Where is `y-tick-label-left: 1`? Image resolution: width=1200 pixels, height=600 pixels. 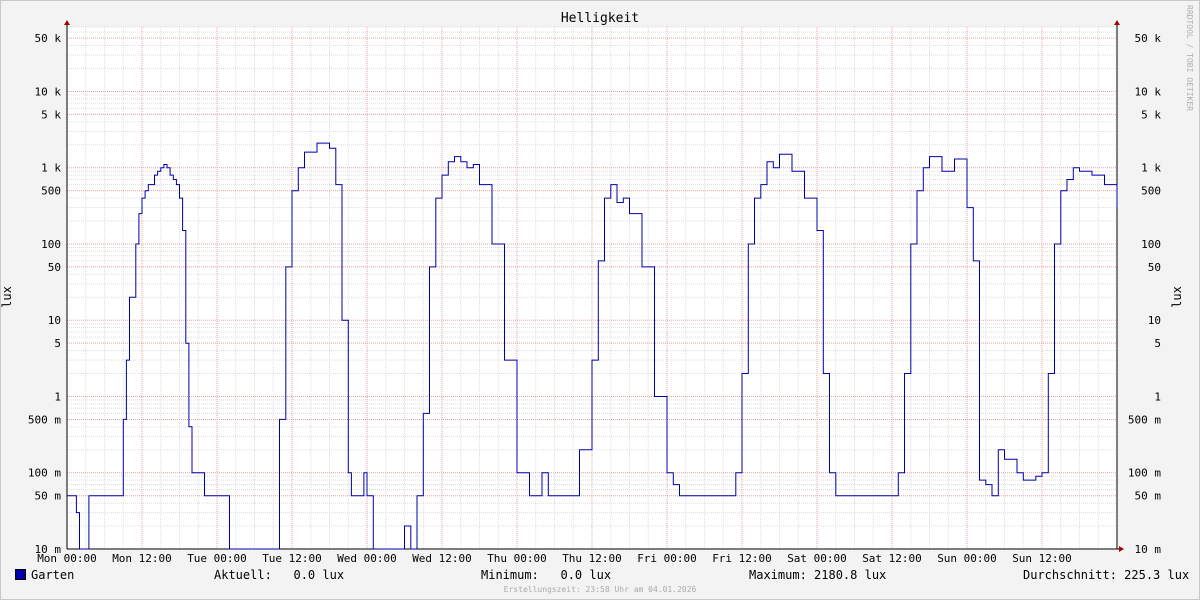
y-tick-label-left: 1 is located at coordinates (57, 396).